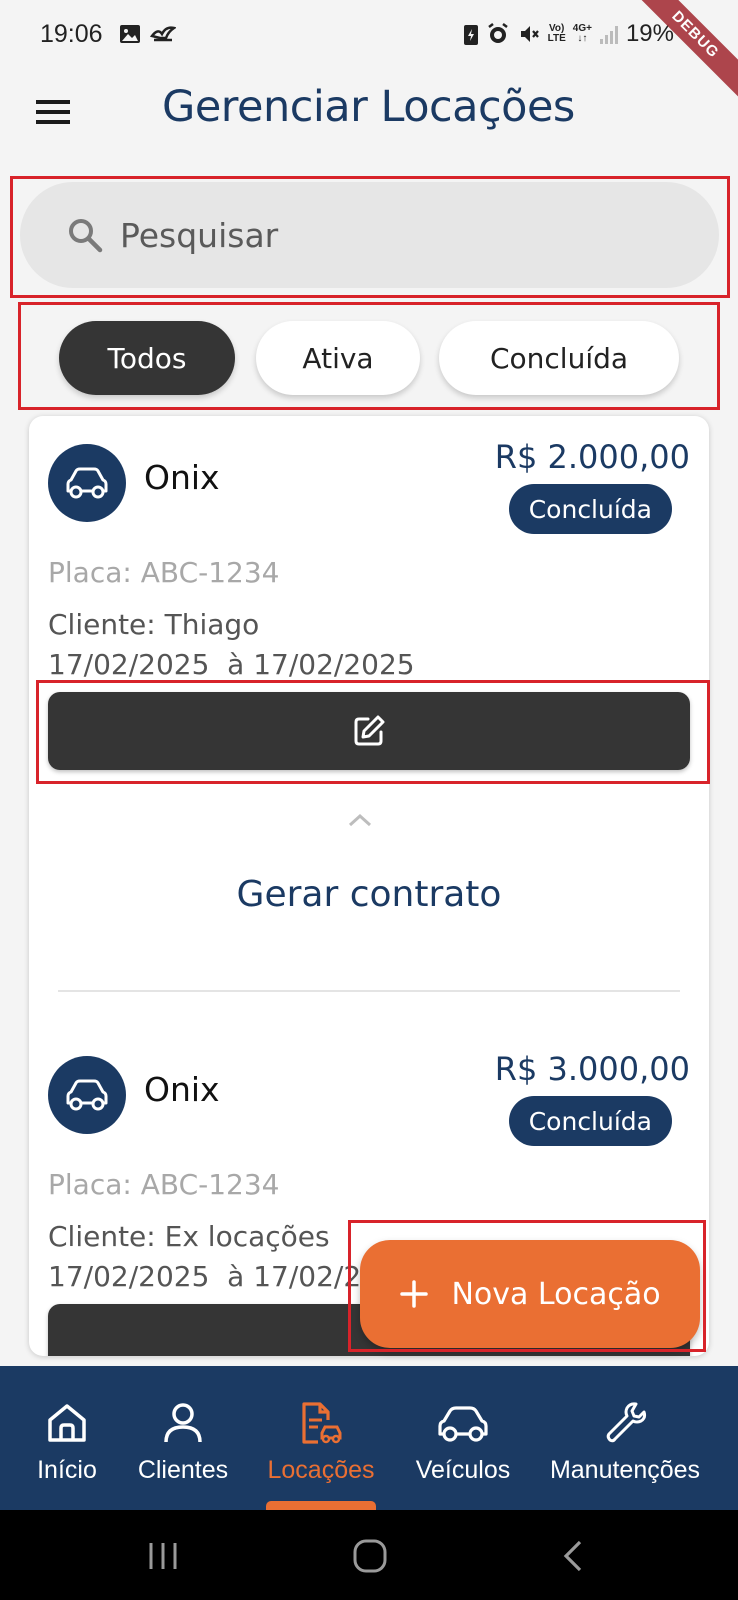  I want to click on active-tab-indicator, so click(321, 1505).